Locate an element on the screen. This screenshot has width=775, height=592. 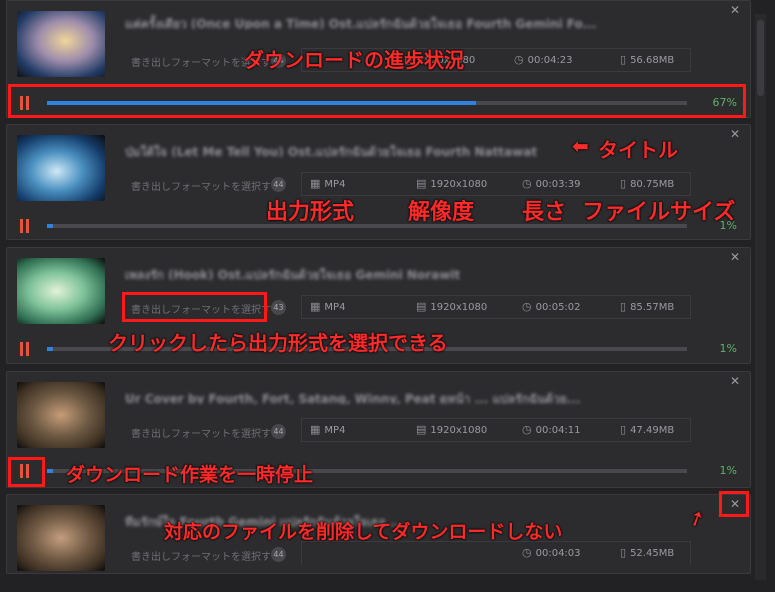
duration-cell: ◷ 00:05:02 is located at coordinates (551, 307).